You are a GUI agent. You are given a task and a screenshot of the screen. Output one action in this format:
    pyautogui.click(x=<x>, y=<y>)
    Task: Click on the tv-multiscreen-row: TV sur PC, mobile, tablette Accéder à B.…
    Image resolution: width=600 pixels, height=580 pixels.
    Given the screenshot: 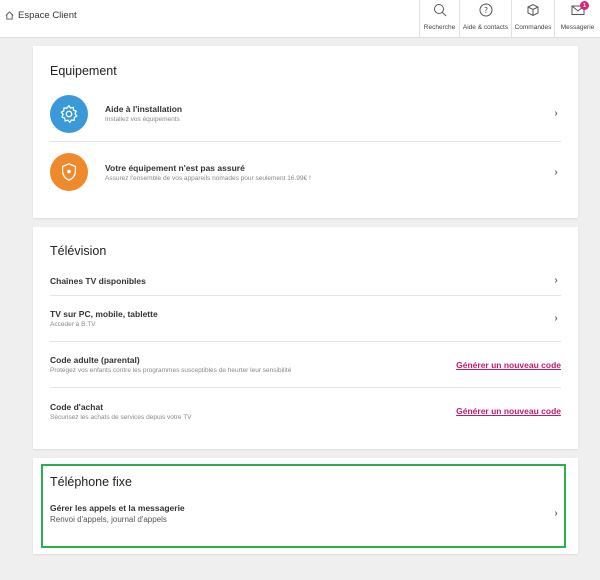 What is the action you would take?
    pyautogui.click(x=305, y=319)
    